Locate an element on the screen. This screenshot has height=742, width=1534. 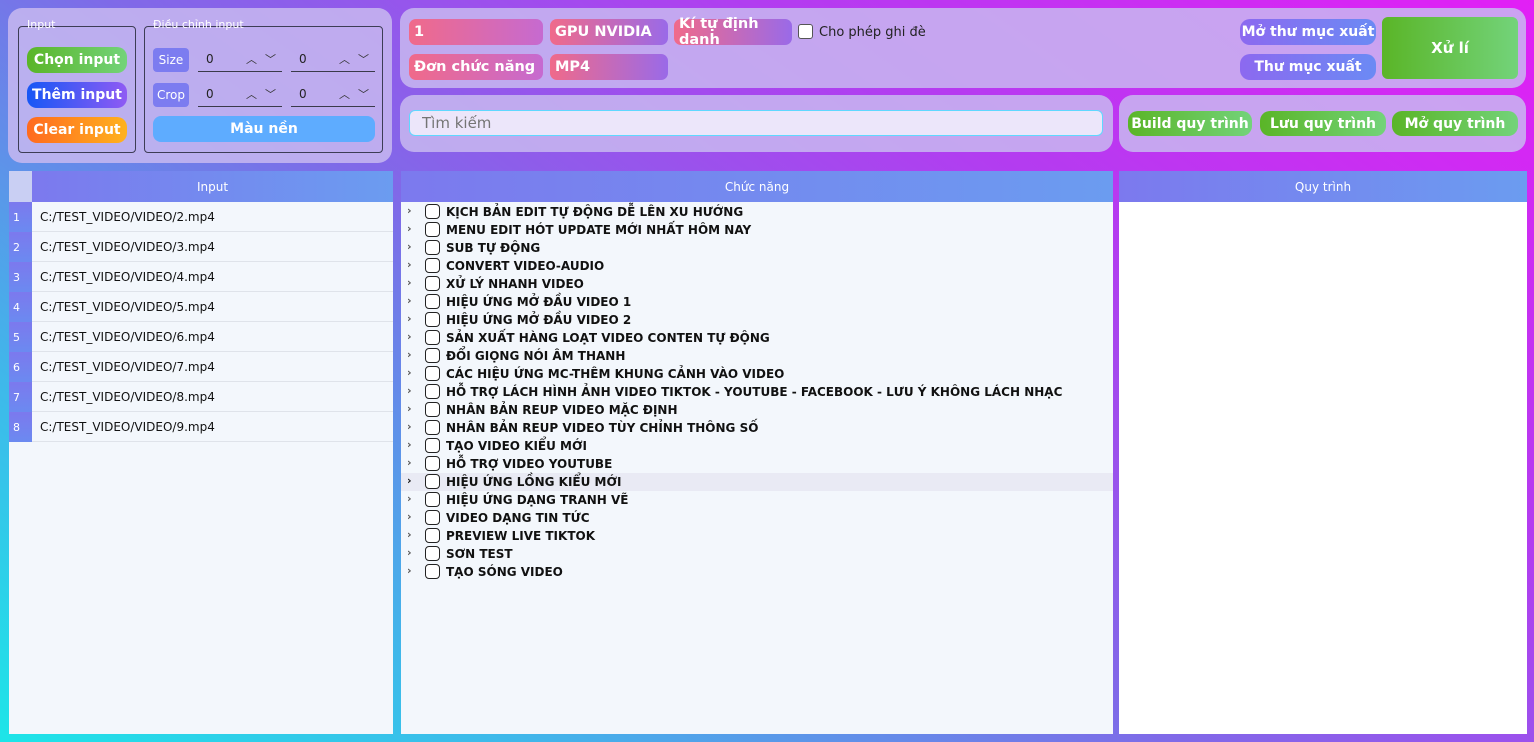
list-item: › HIỆU ỨNG MỞ ĐẦU VIDEO 2 is located at coordinates (757, 320).